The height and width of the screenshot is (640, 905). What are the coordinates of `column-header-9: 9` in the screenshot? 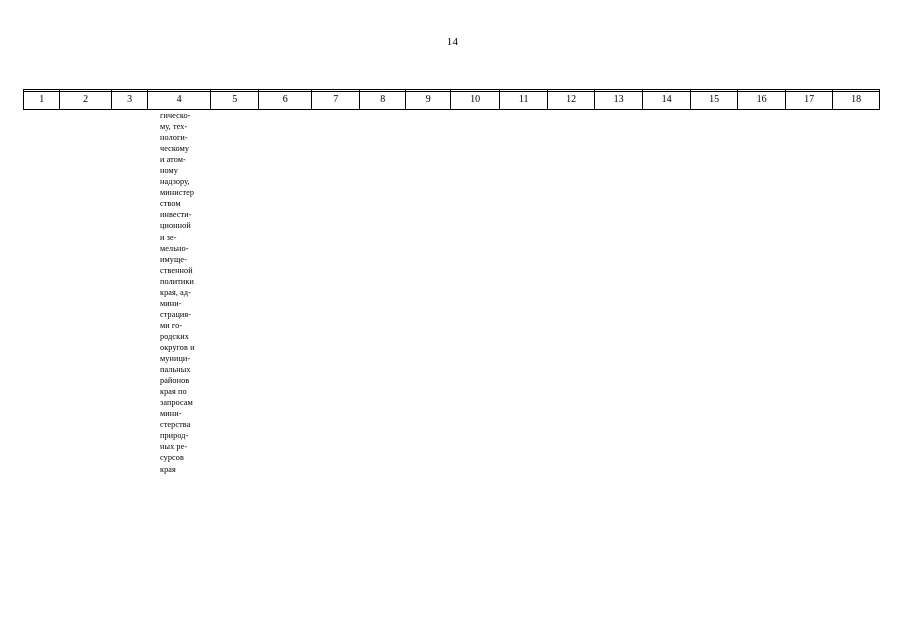 It's located at (428, 99).